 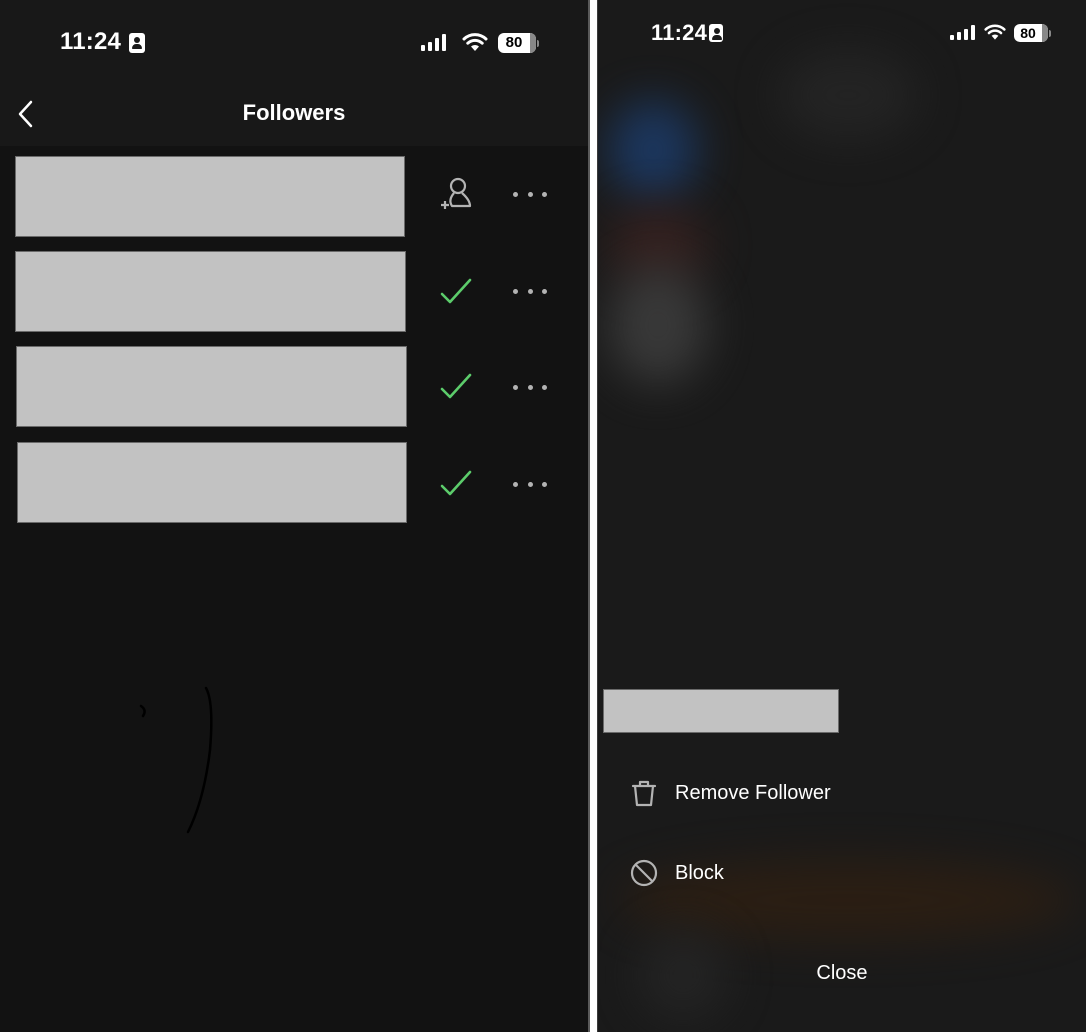 I want to click on block-button: Block, so click(x=675, y=873).